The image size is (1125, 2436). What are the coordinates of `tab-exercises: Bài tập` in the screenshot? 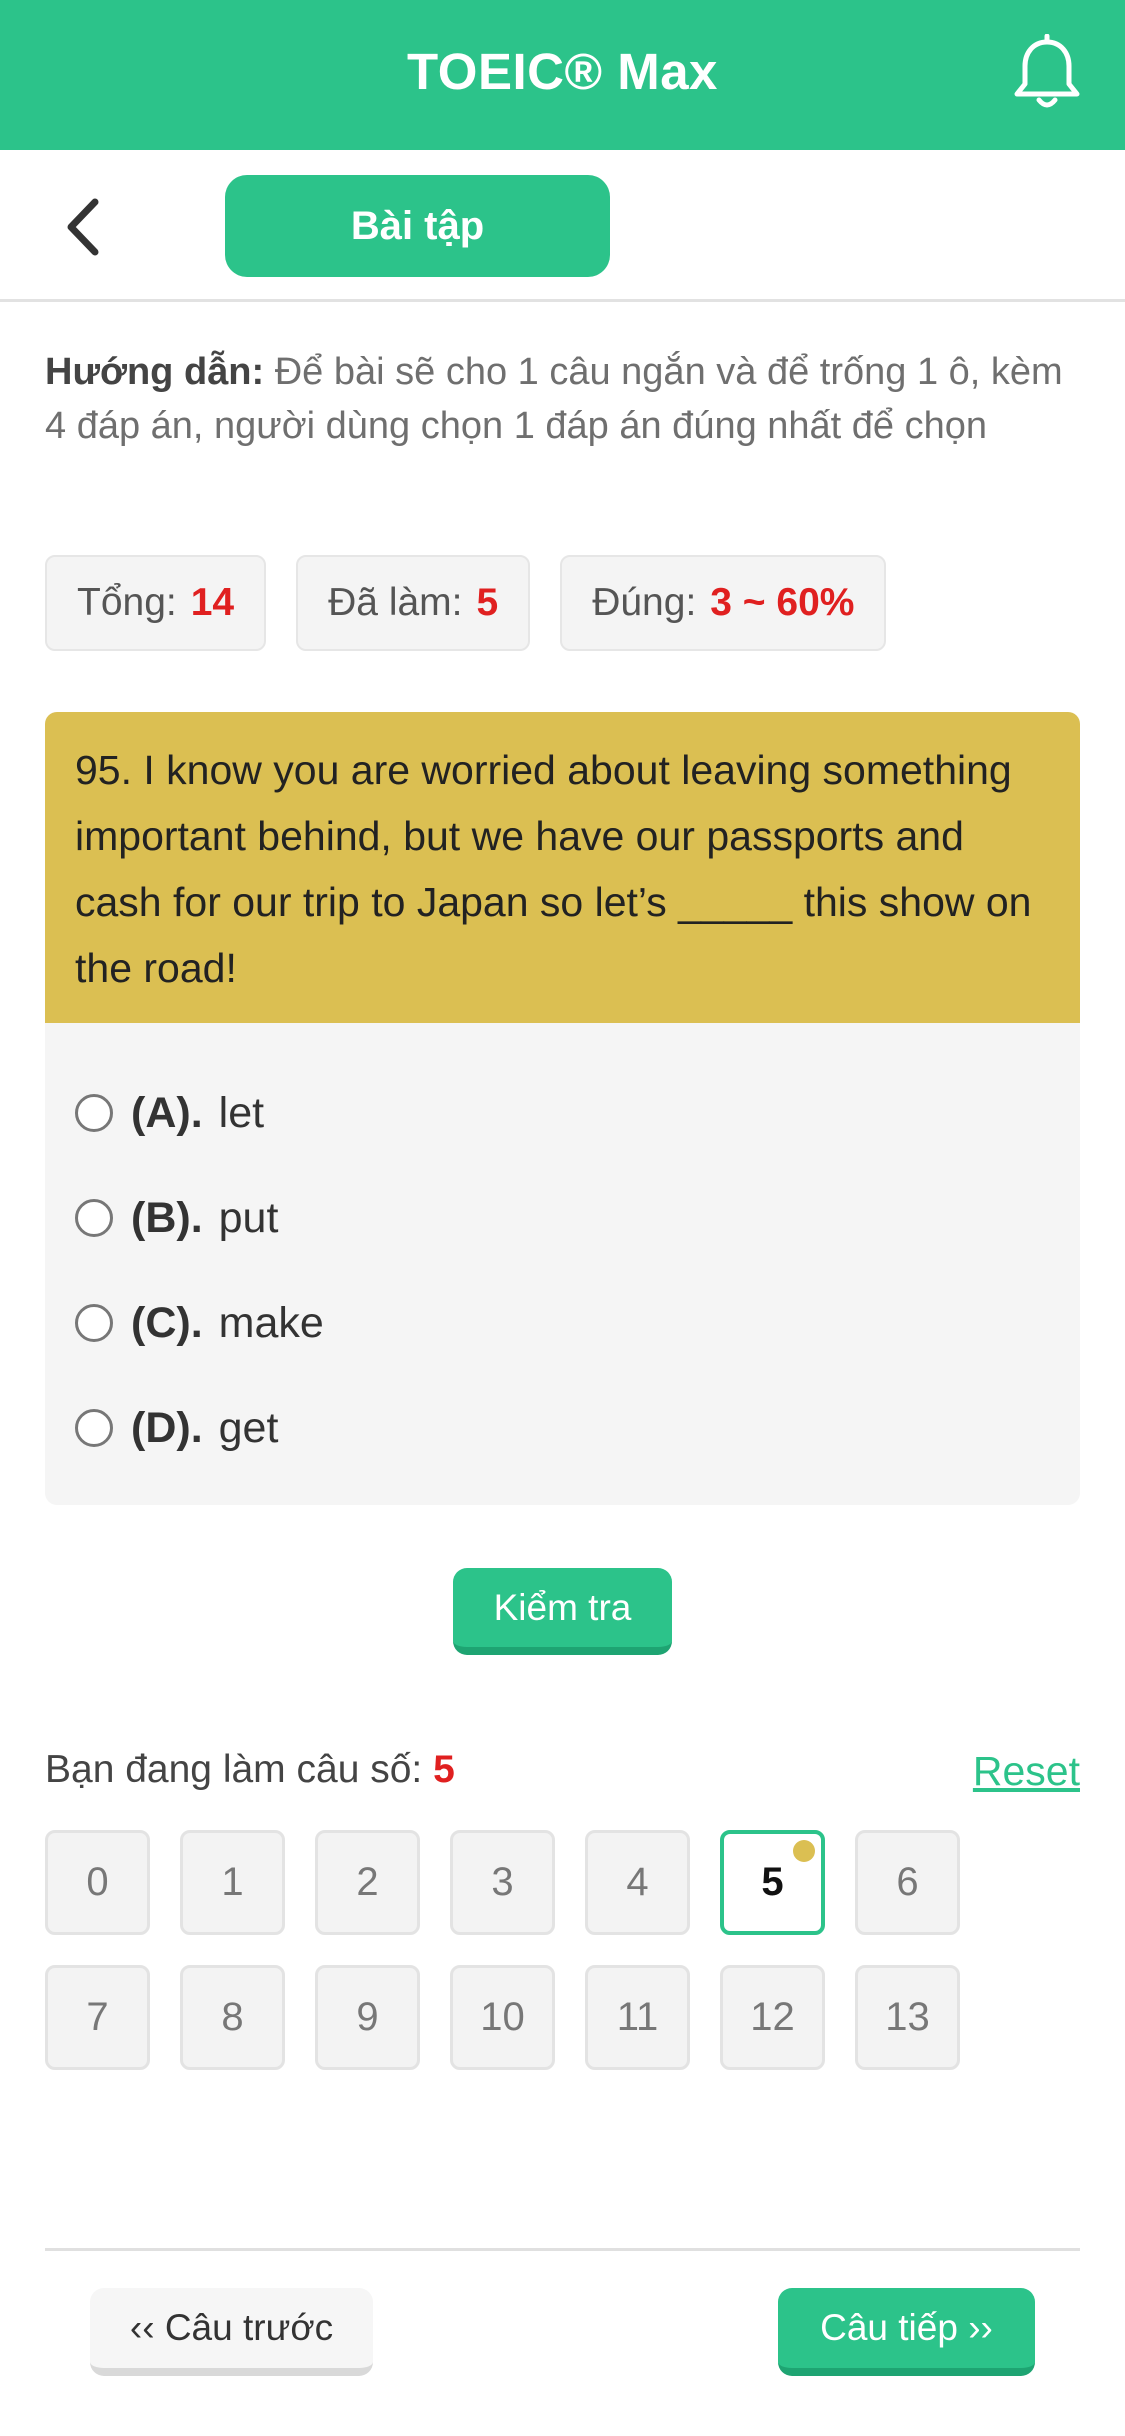 It's located at (417, 226).